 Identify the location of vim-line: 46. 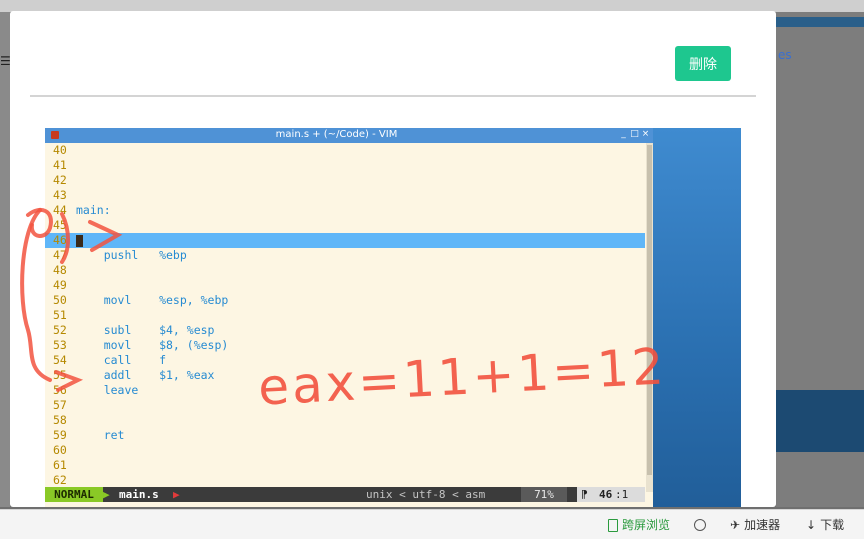
(345, 240).